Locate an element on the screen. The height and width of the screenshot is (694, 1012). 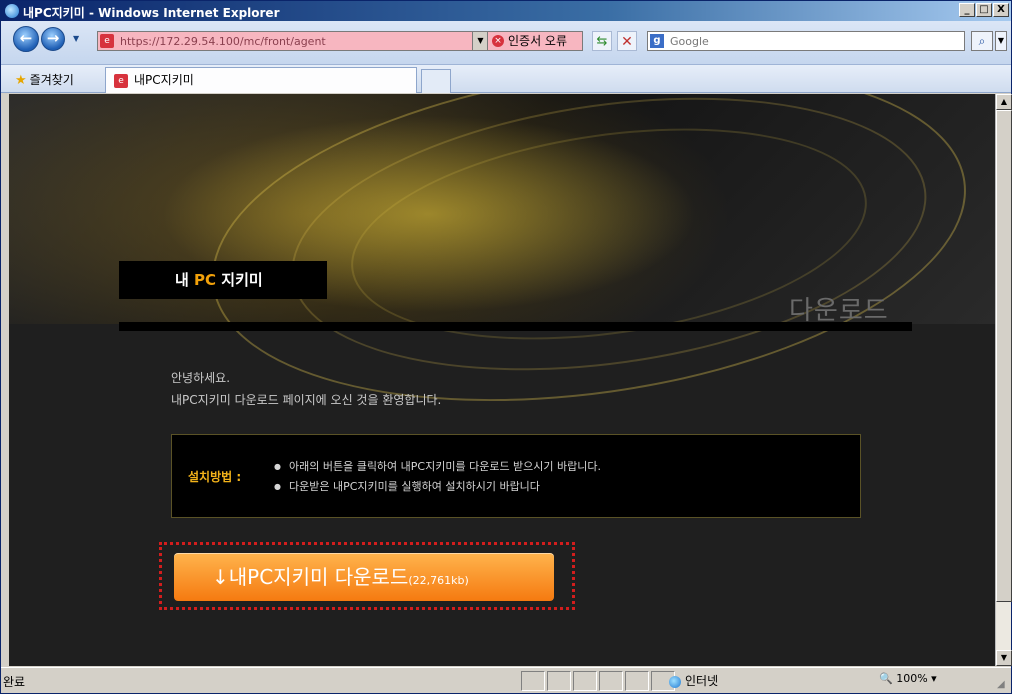
divider is located at coordinates (515, 326).